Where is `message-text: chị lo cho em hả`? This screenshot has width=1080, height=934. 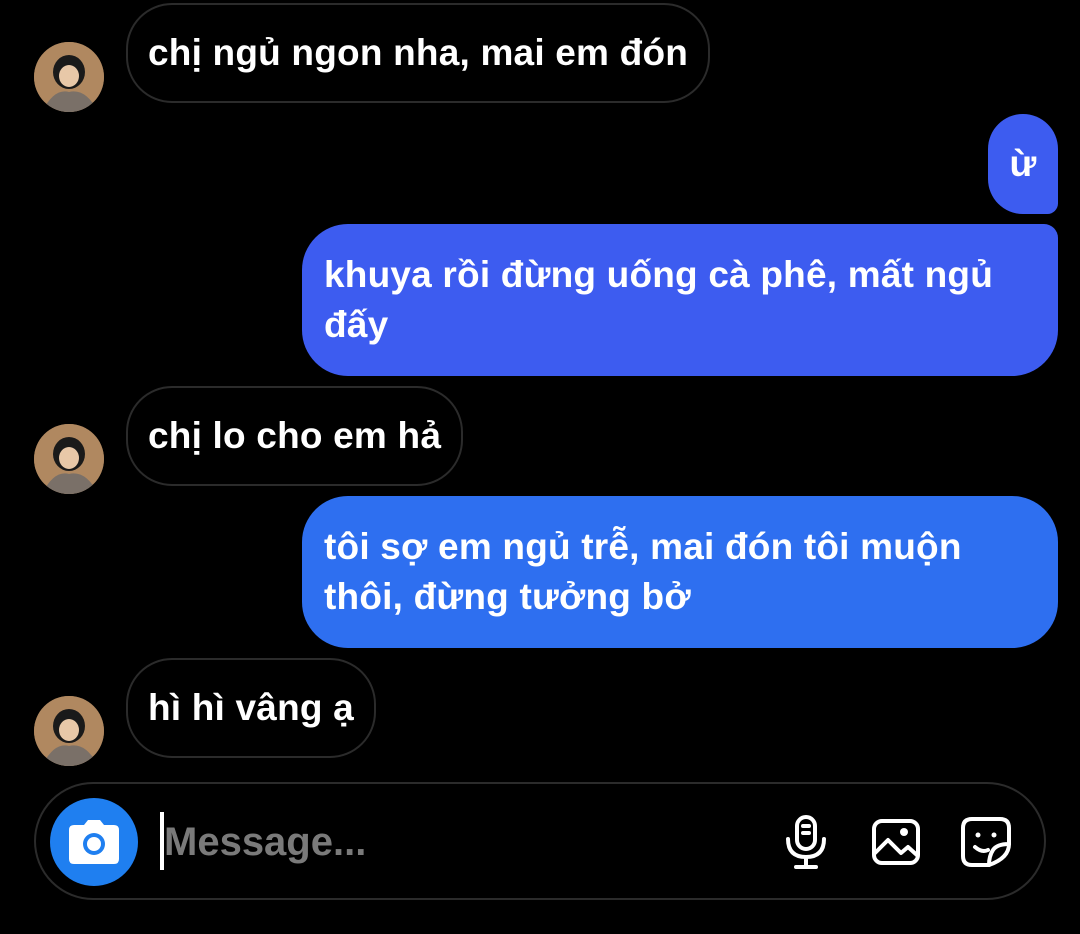
message-text: chị lo cho em hả is located at coordinates (295, 435).